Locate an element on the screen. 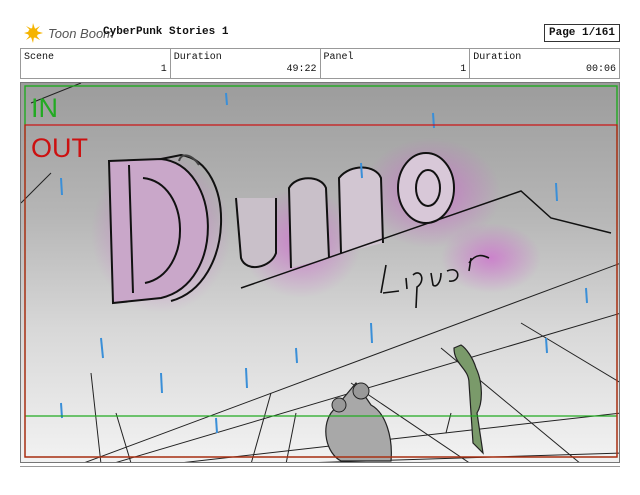  page-number: 1/161 is located at coordinates (598, 33).